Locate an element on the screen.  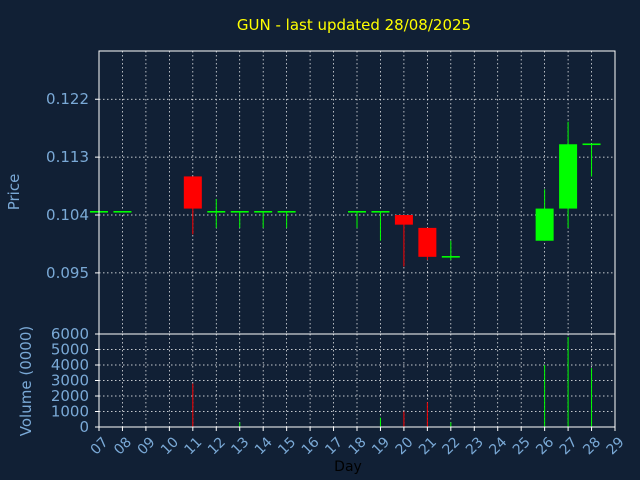
chart-title: GUN - last updated 28/08/2025 is located at coordinates (354, 25).